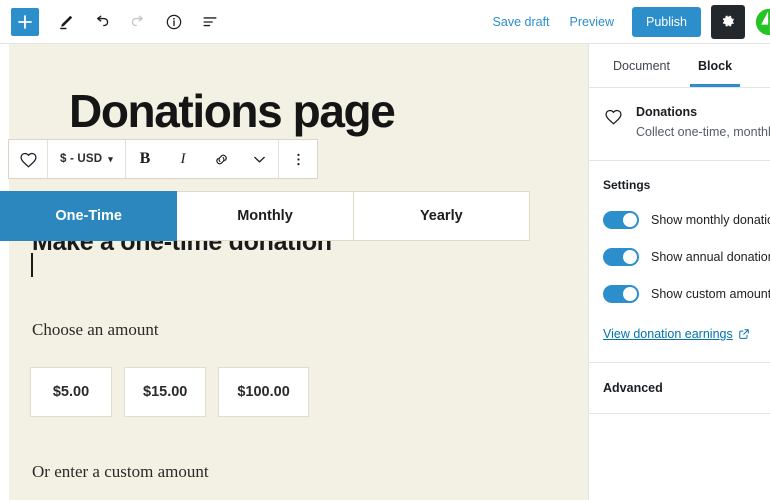 The width and height of the screenshot is (770, 500). I want to click on advanced-panel-header: Advanced, so click(679, 389).